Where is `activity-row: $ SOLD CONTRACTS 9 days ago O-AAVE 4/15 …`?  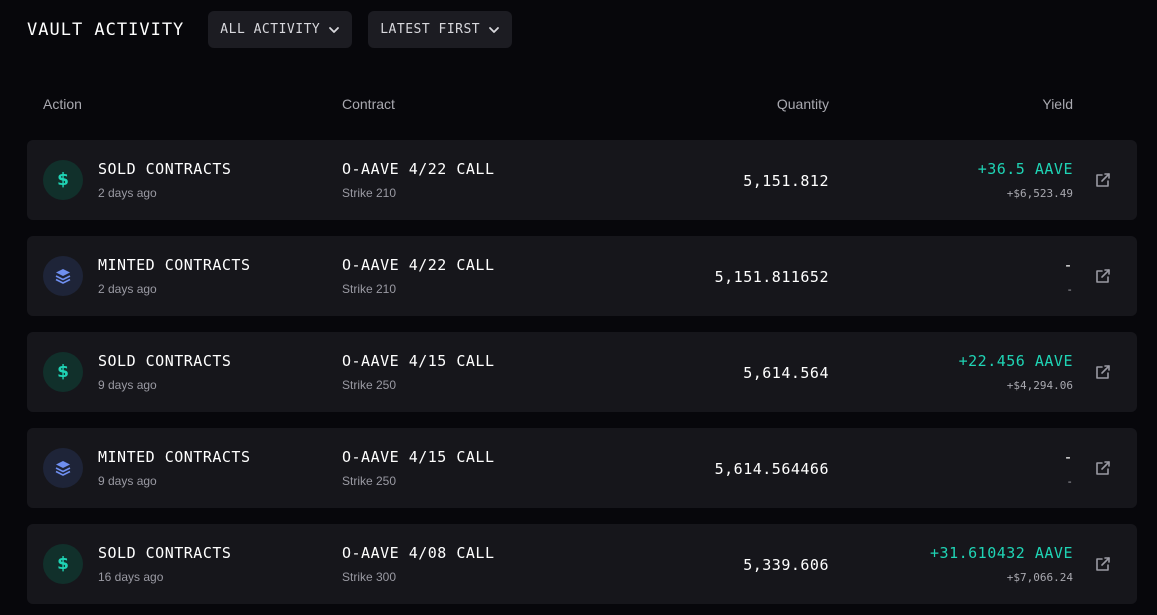 activity-row: $ SOLD CONTRACTS 9 days ago O-AAVE 4/15 … is located at coordinates (582, 372).